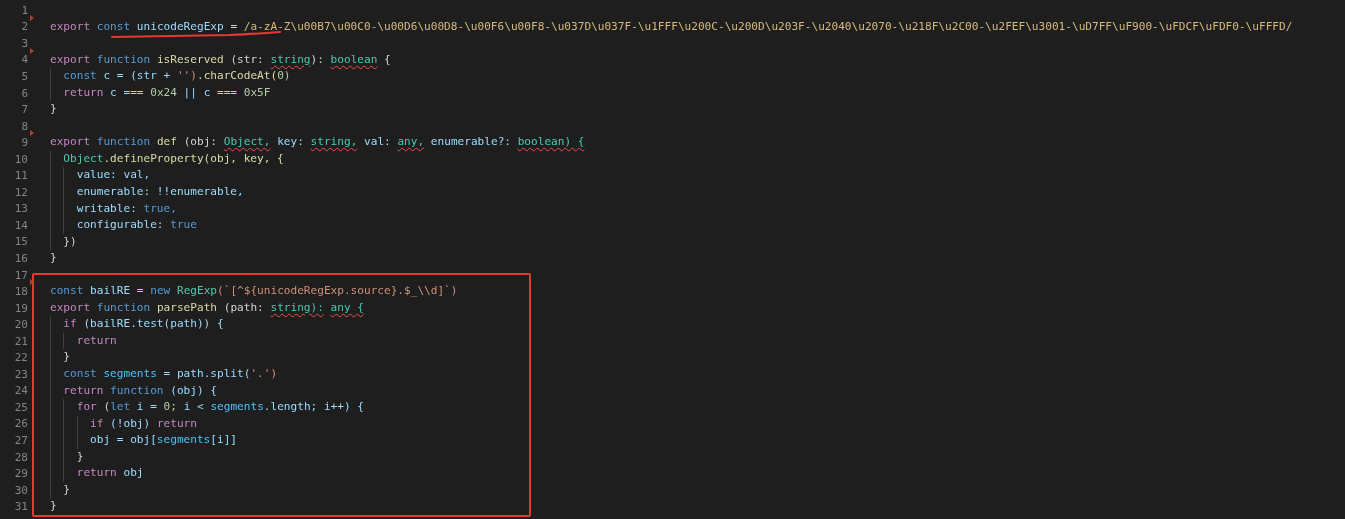 The width and height of the screenshot is (1345, 519). What do you see at coordinates (24, 143) in the screenshot?
I see `line-number: 9` at bounding box center [24, 143].